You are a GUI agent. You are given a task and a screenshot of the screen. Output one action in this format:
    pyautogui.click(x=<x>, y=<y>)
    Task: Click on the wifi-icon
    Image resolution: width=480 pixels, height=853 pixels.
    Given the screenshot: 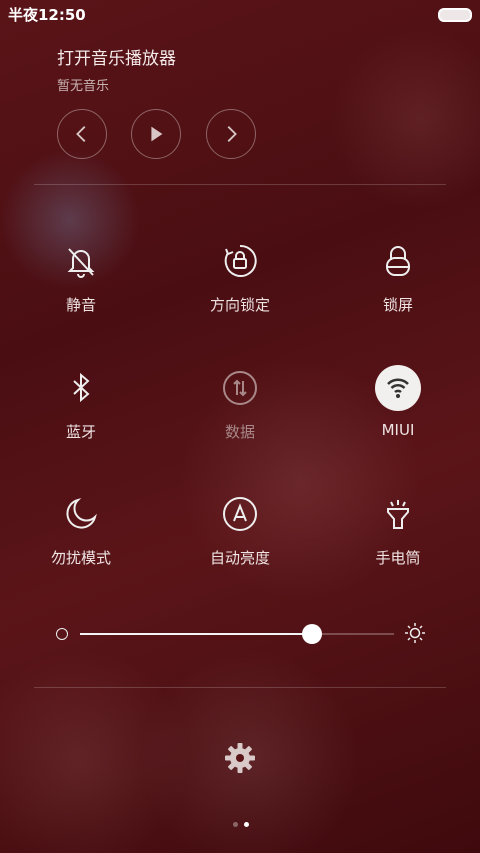 What is the action you would take?
    pyautogui.click(x=398, y=388)
    